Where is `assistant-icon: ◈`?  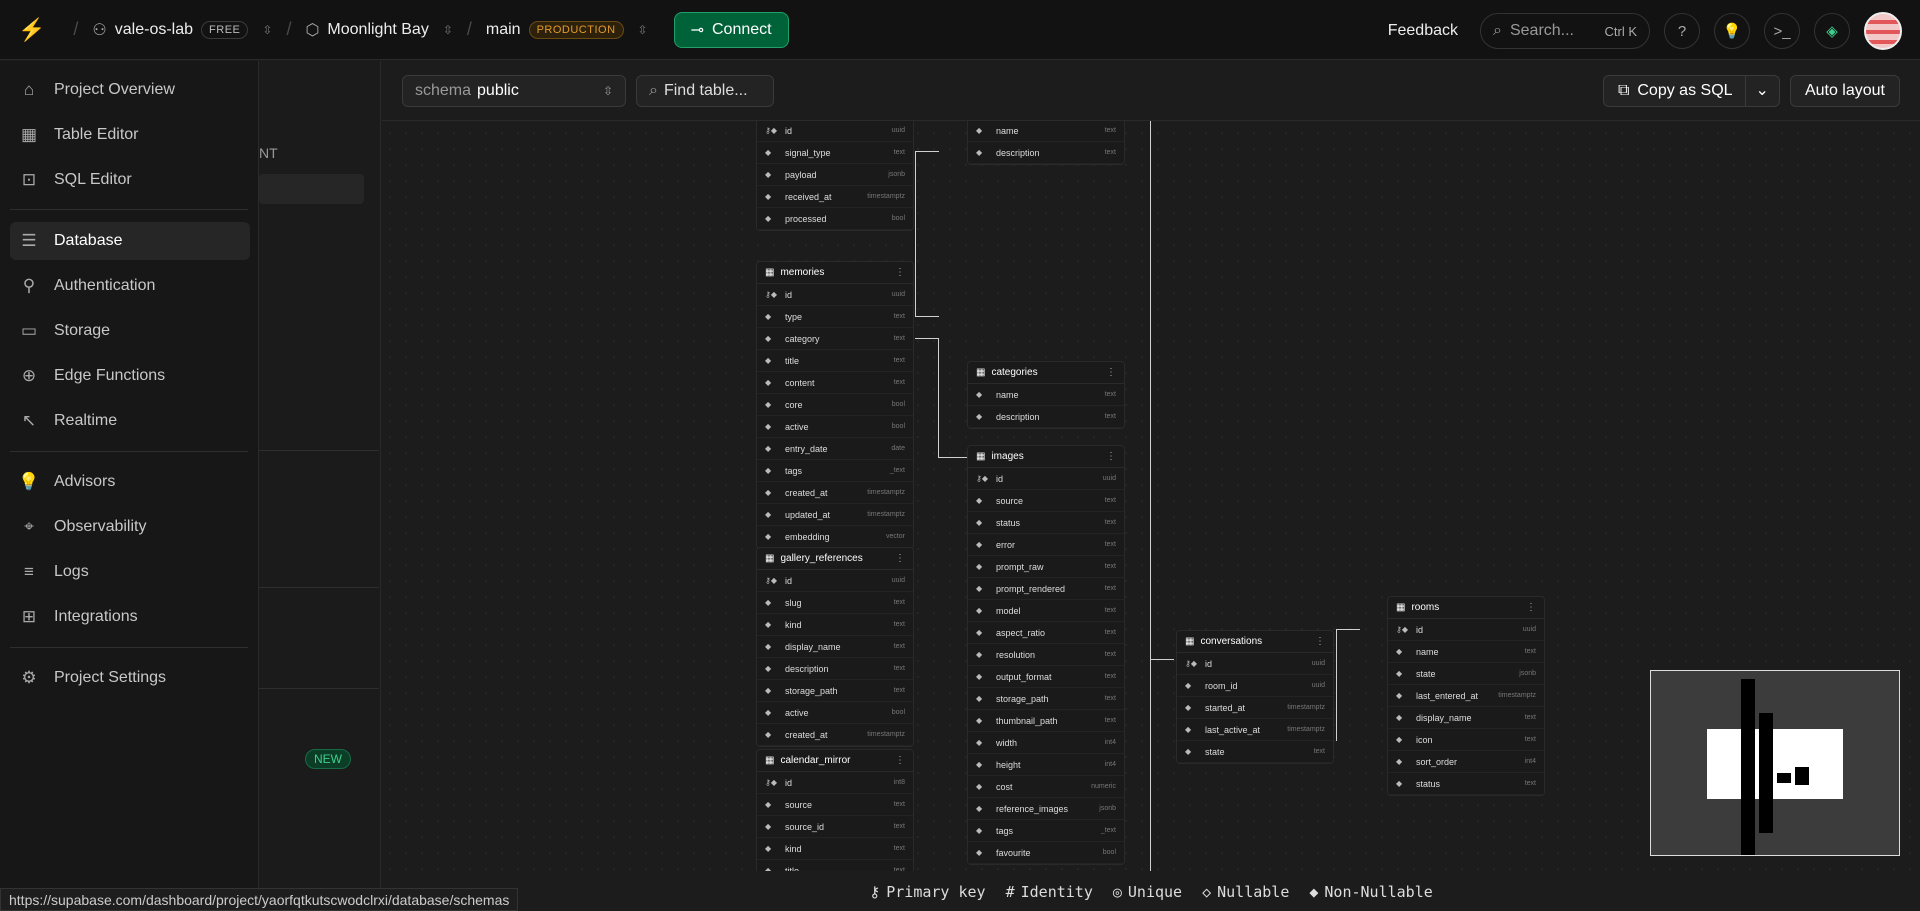
assistant-icon: ◈ is located at coordinates (1832, 31).